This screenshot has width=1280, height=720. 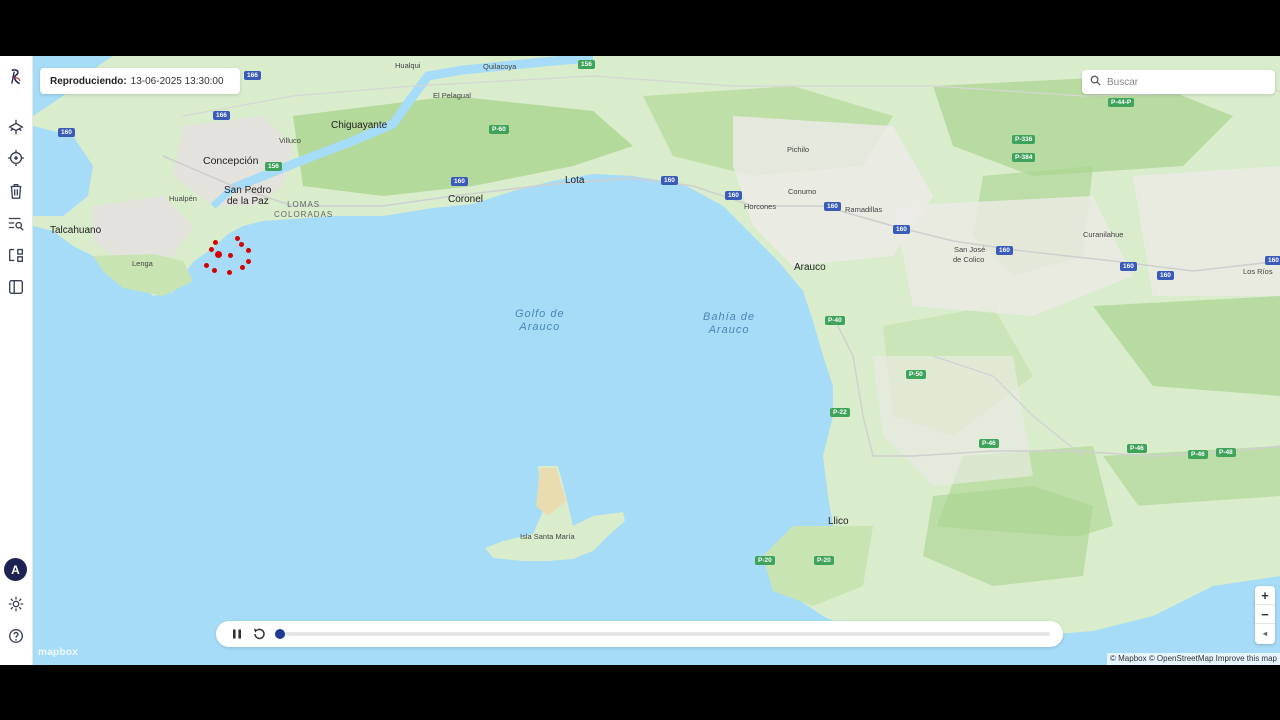 What do you see at coordinates (547, 536) in the screenshot?
I see `place-label: Isla Santa María` at bounding box center [547, 536].